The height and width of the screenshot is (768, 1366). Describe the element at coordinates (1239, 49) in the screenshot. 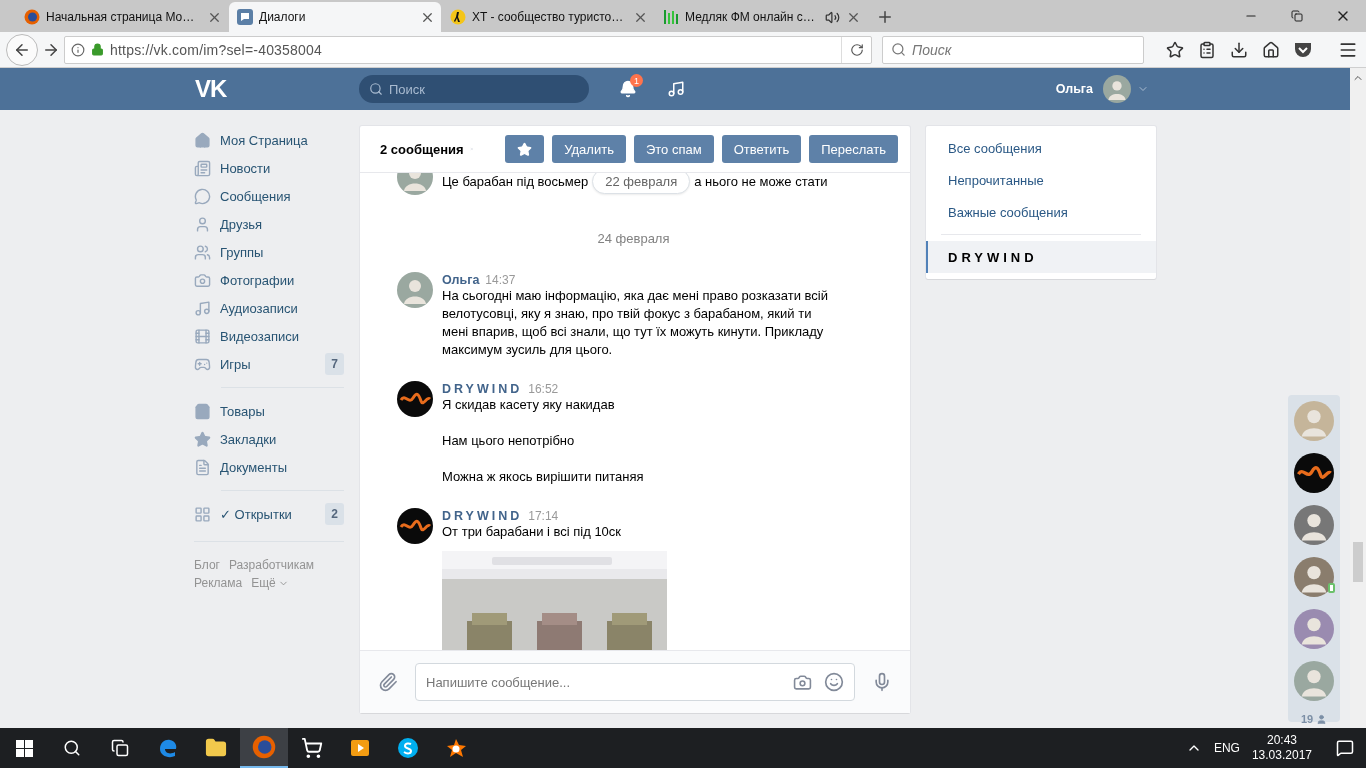

I see `download-icon` at that location.